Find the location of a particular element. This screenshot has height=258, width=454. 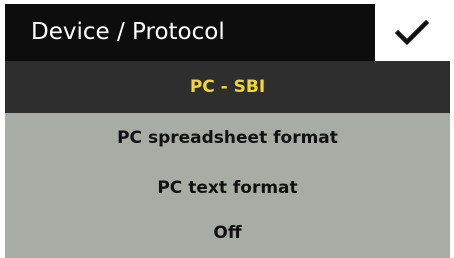

confirm-button is located at coordinates (412, 32).